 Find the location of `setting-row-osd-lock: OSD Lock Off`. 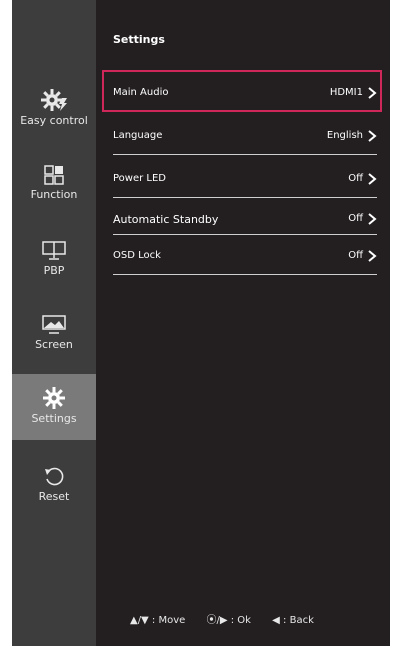

setting-row-osd-lock: OSD Lock Off is located at coordinates (245, 262).